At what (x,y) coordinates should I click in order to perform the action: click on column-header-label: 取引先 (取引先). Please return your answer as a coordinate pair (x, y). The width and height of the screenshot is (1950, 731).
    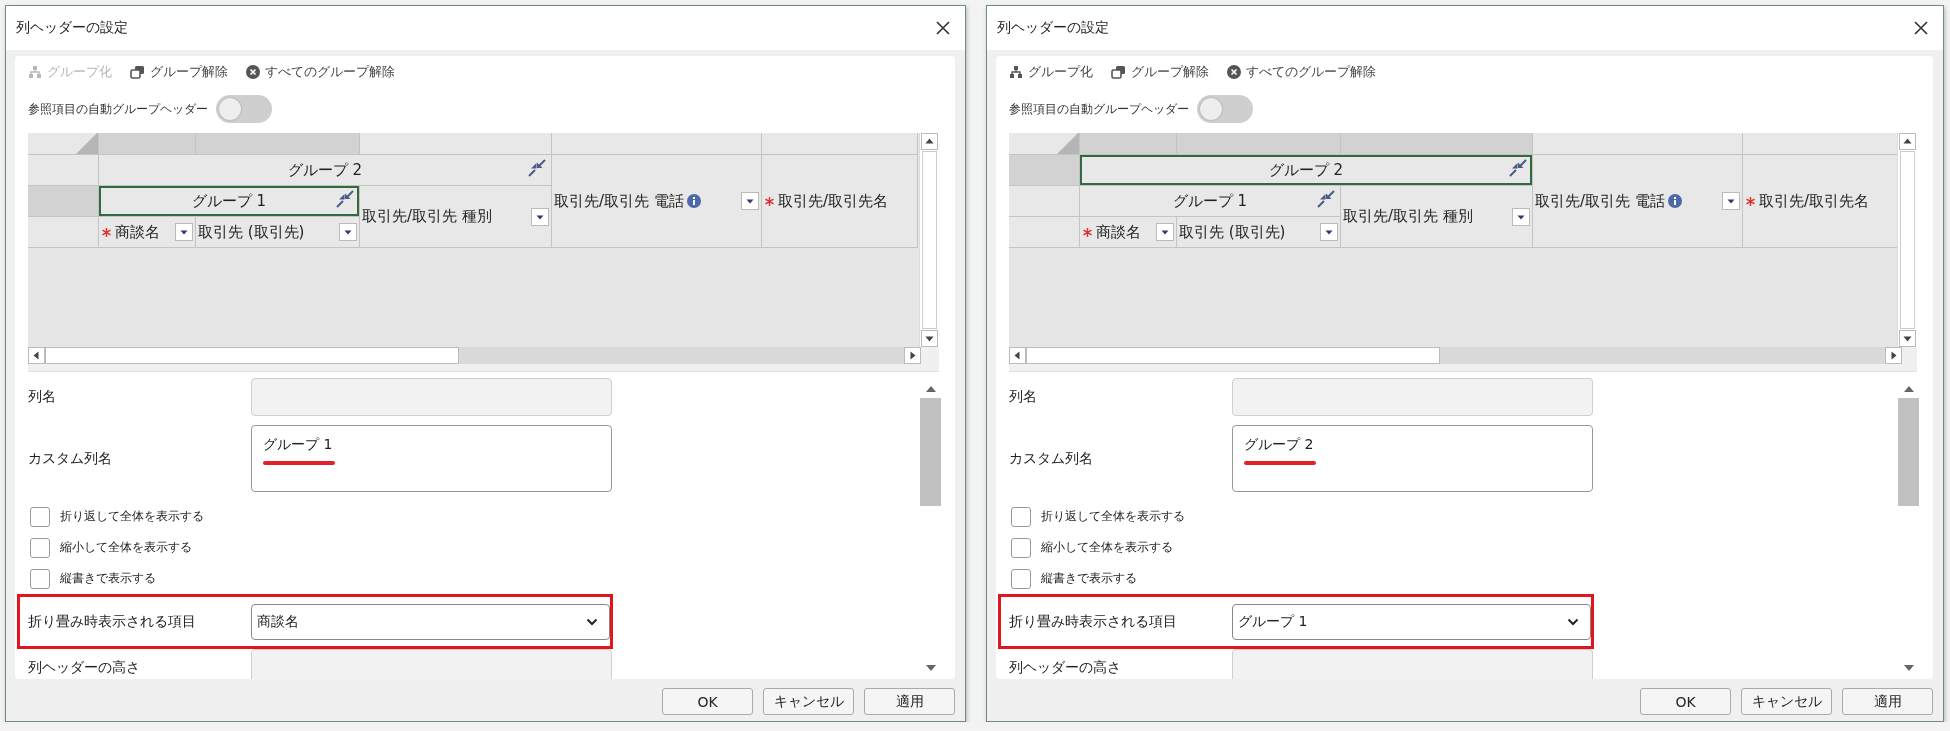
    Looking at the image, I should click on (1232, 232).